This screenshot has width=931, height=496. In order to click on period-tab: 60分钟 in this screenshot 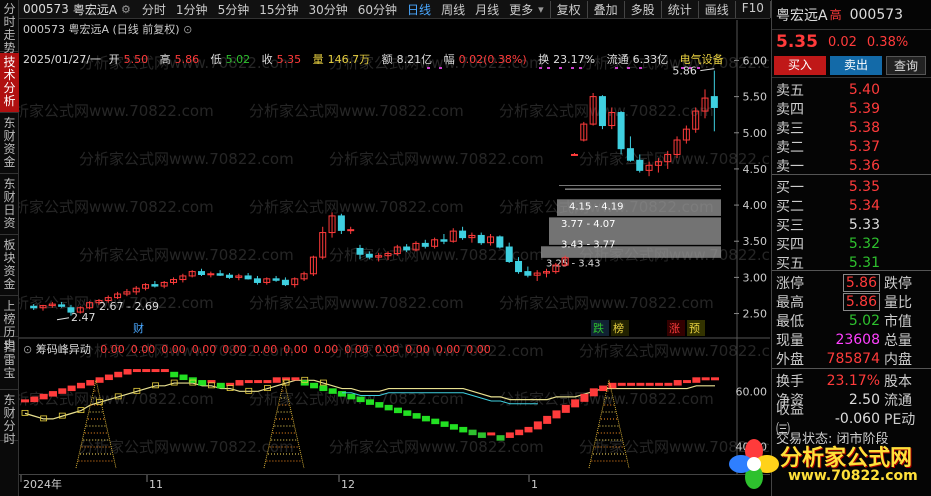, I will do `click(377, 9)`.